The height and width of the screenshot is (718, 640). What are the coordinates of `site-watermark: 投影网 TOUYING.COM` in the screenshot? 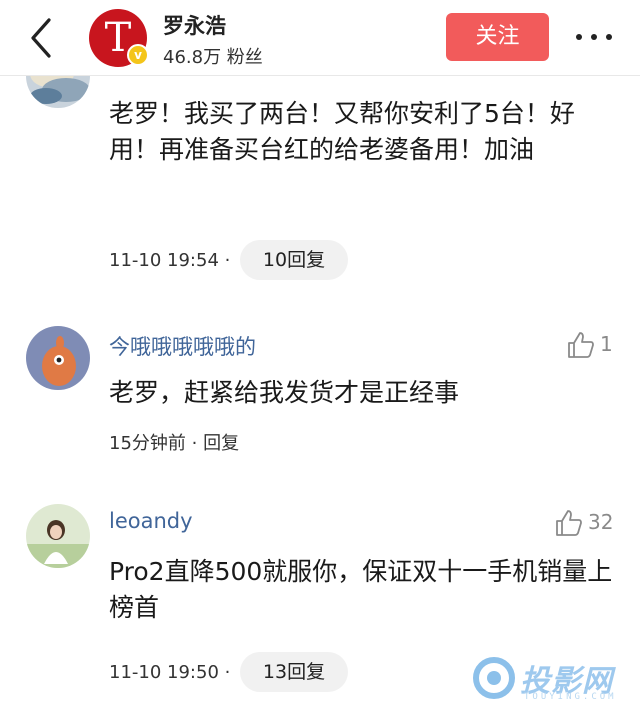 It's located at (548, 679).